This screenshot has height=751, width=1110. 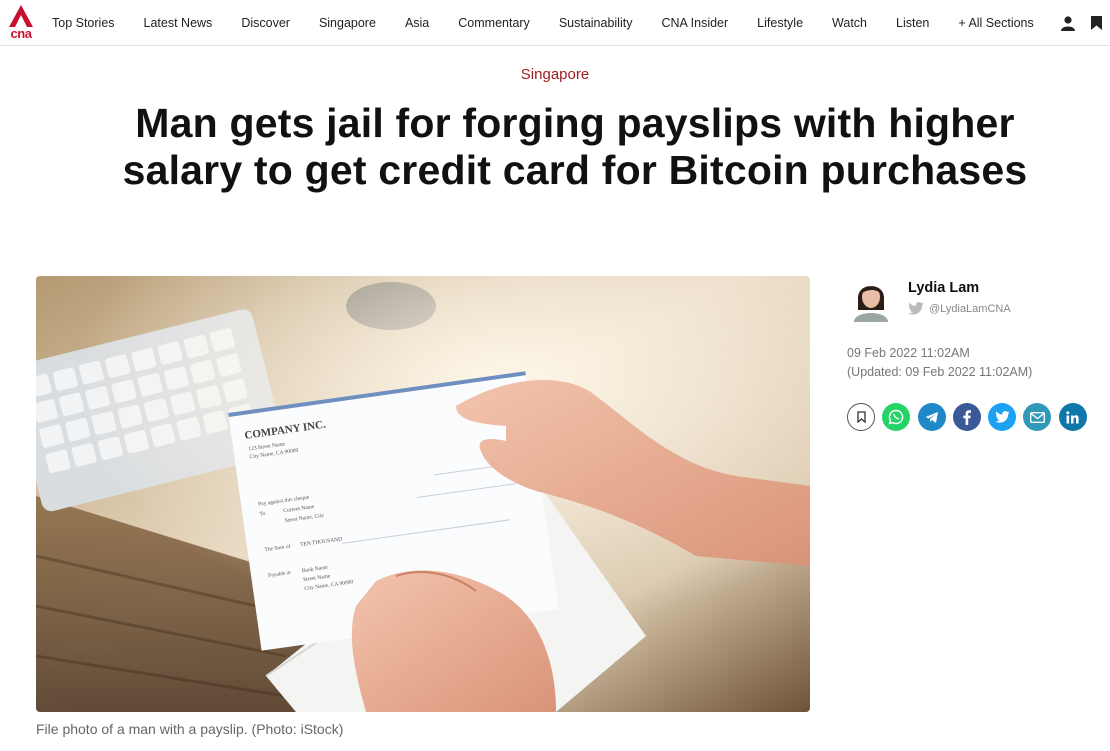 I want to click on nav-item-watch: Watch, so click(x=849, y=23).